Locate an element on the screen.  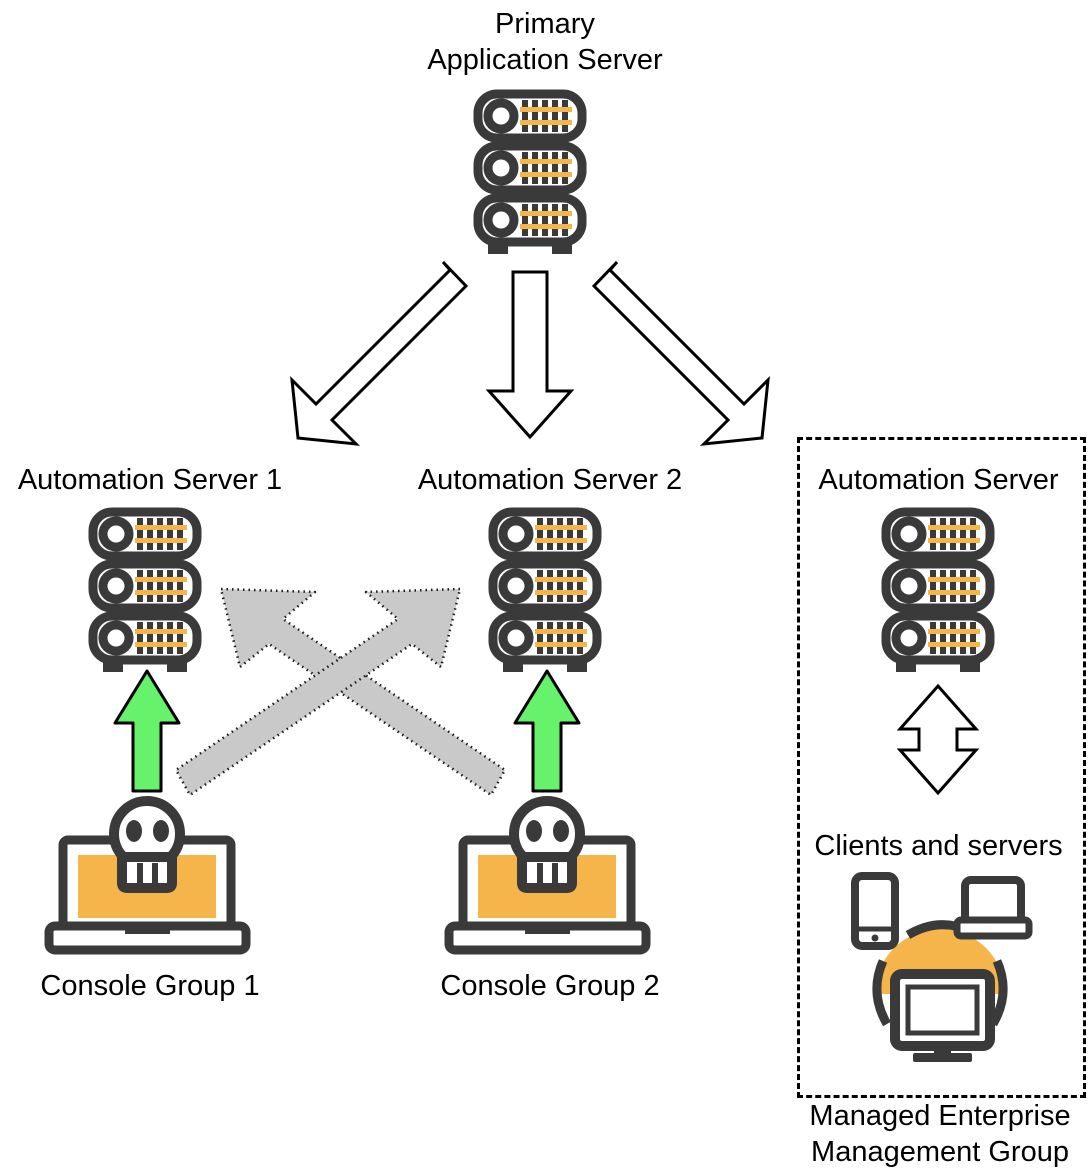
automation-server-2-icon-wrap is located at coordinates (546, 589).